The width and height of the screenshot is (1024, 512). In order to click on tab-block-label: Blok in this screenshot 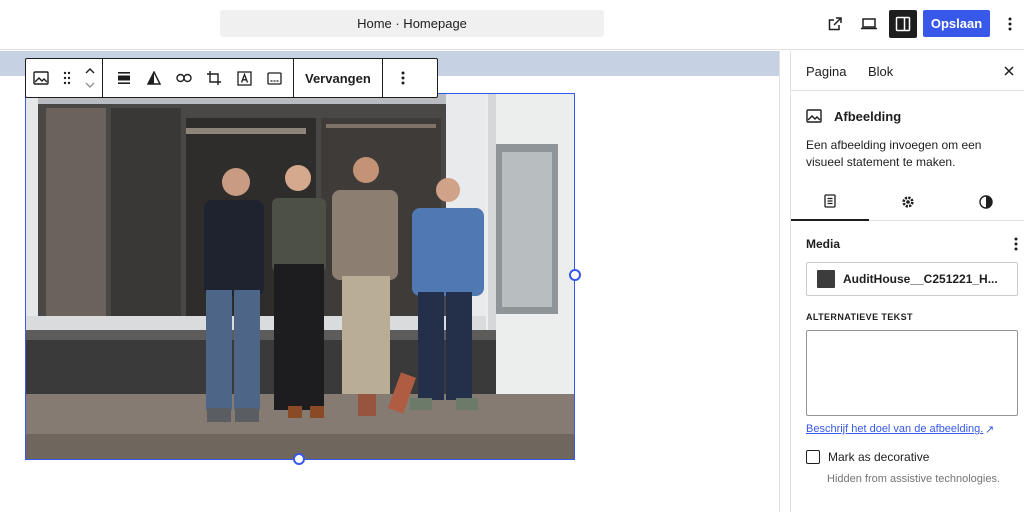, I will do `click(881, 71)`.